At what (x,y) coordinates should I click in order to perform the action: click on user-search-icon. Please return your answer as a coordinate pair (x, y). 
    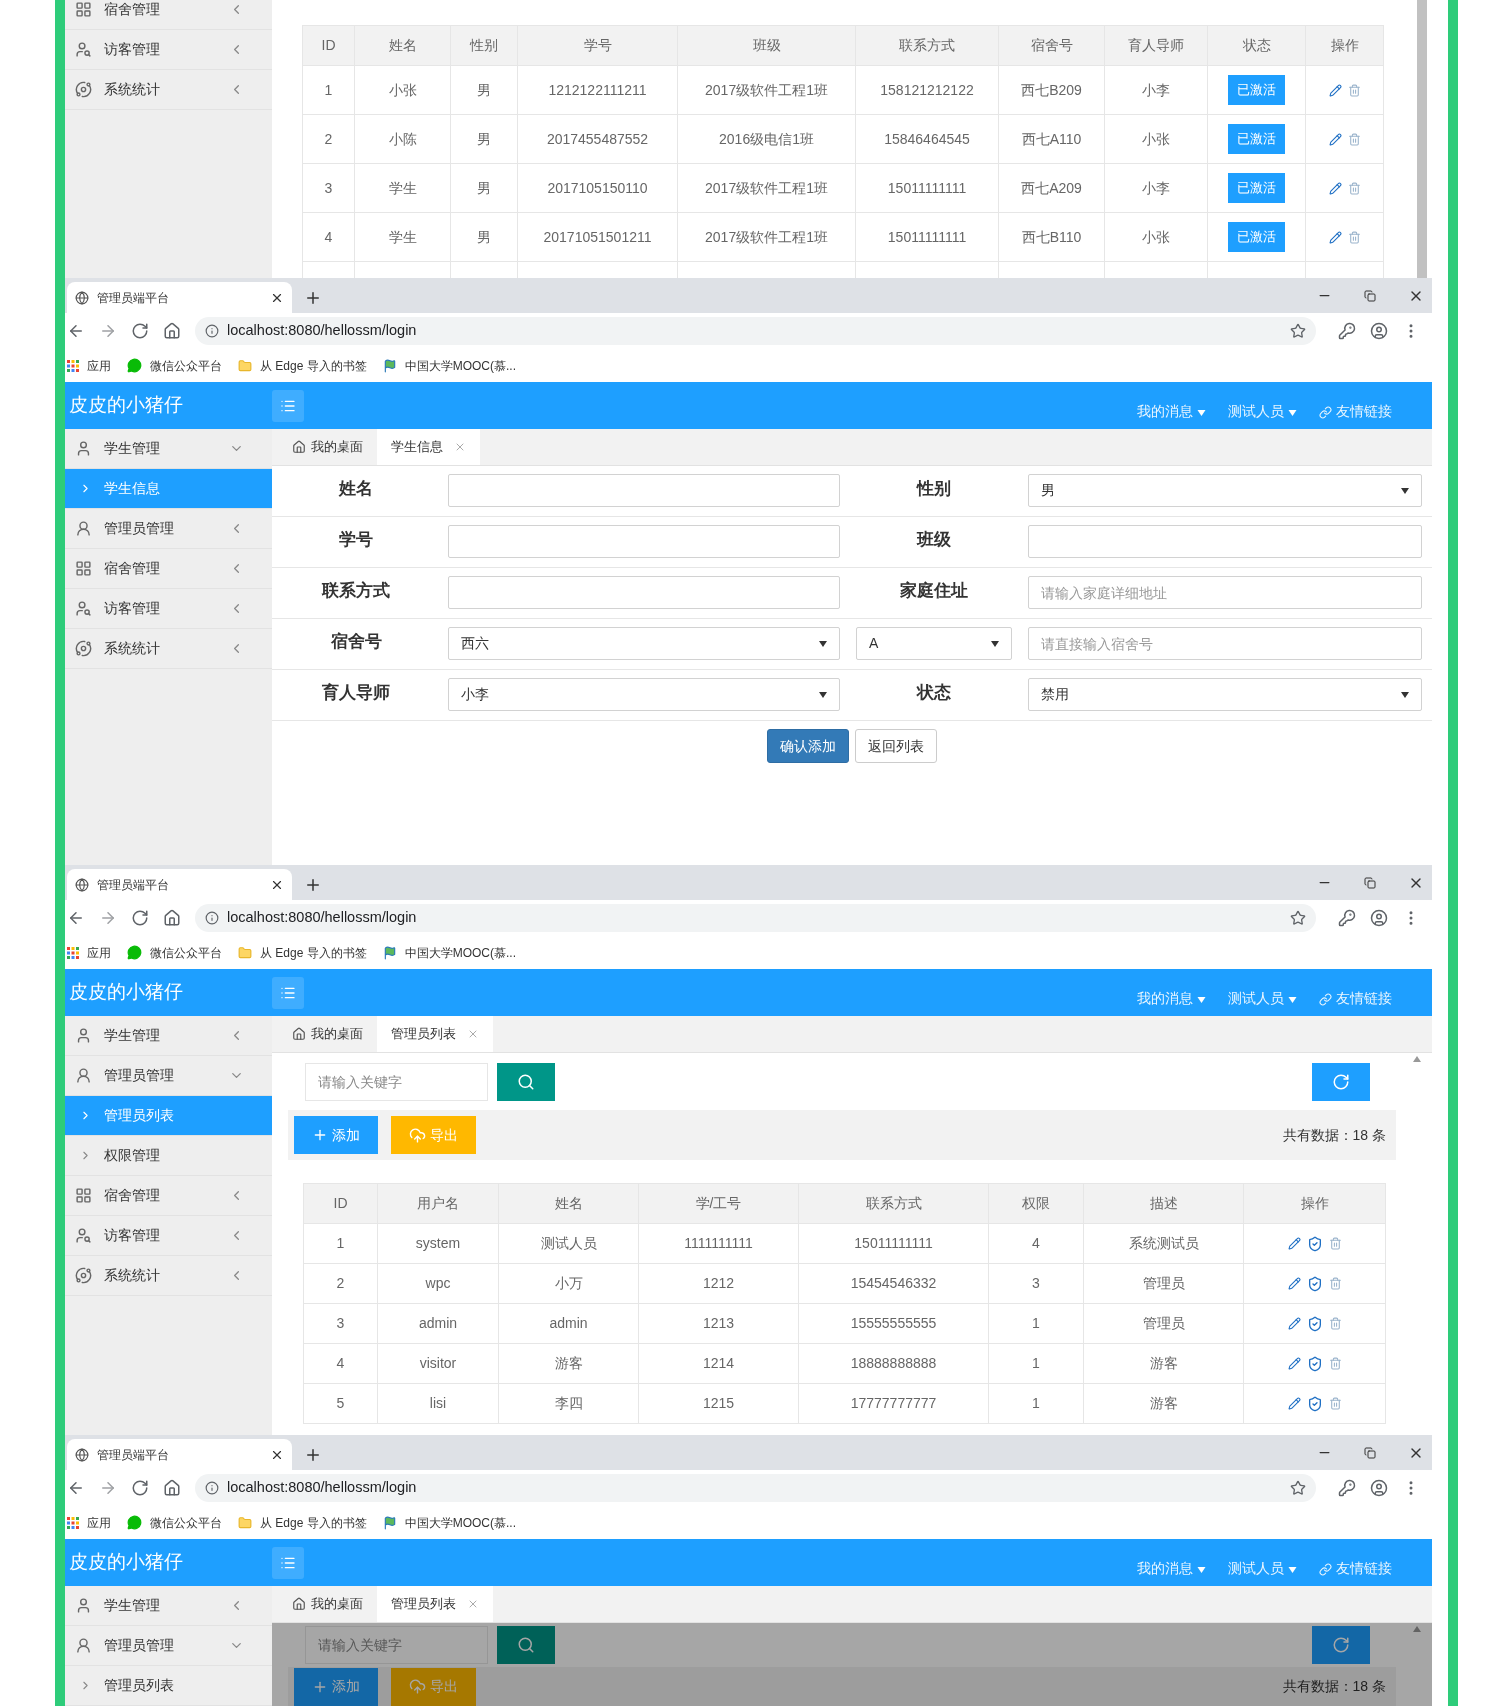
    Looking at the image, I should click on (83, 608).